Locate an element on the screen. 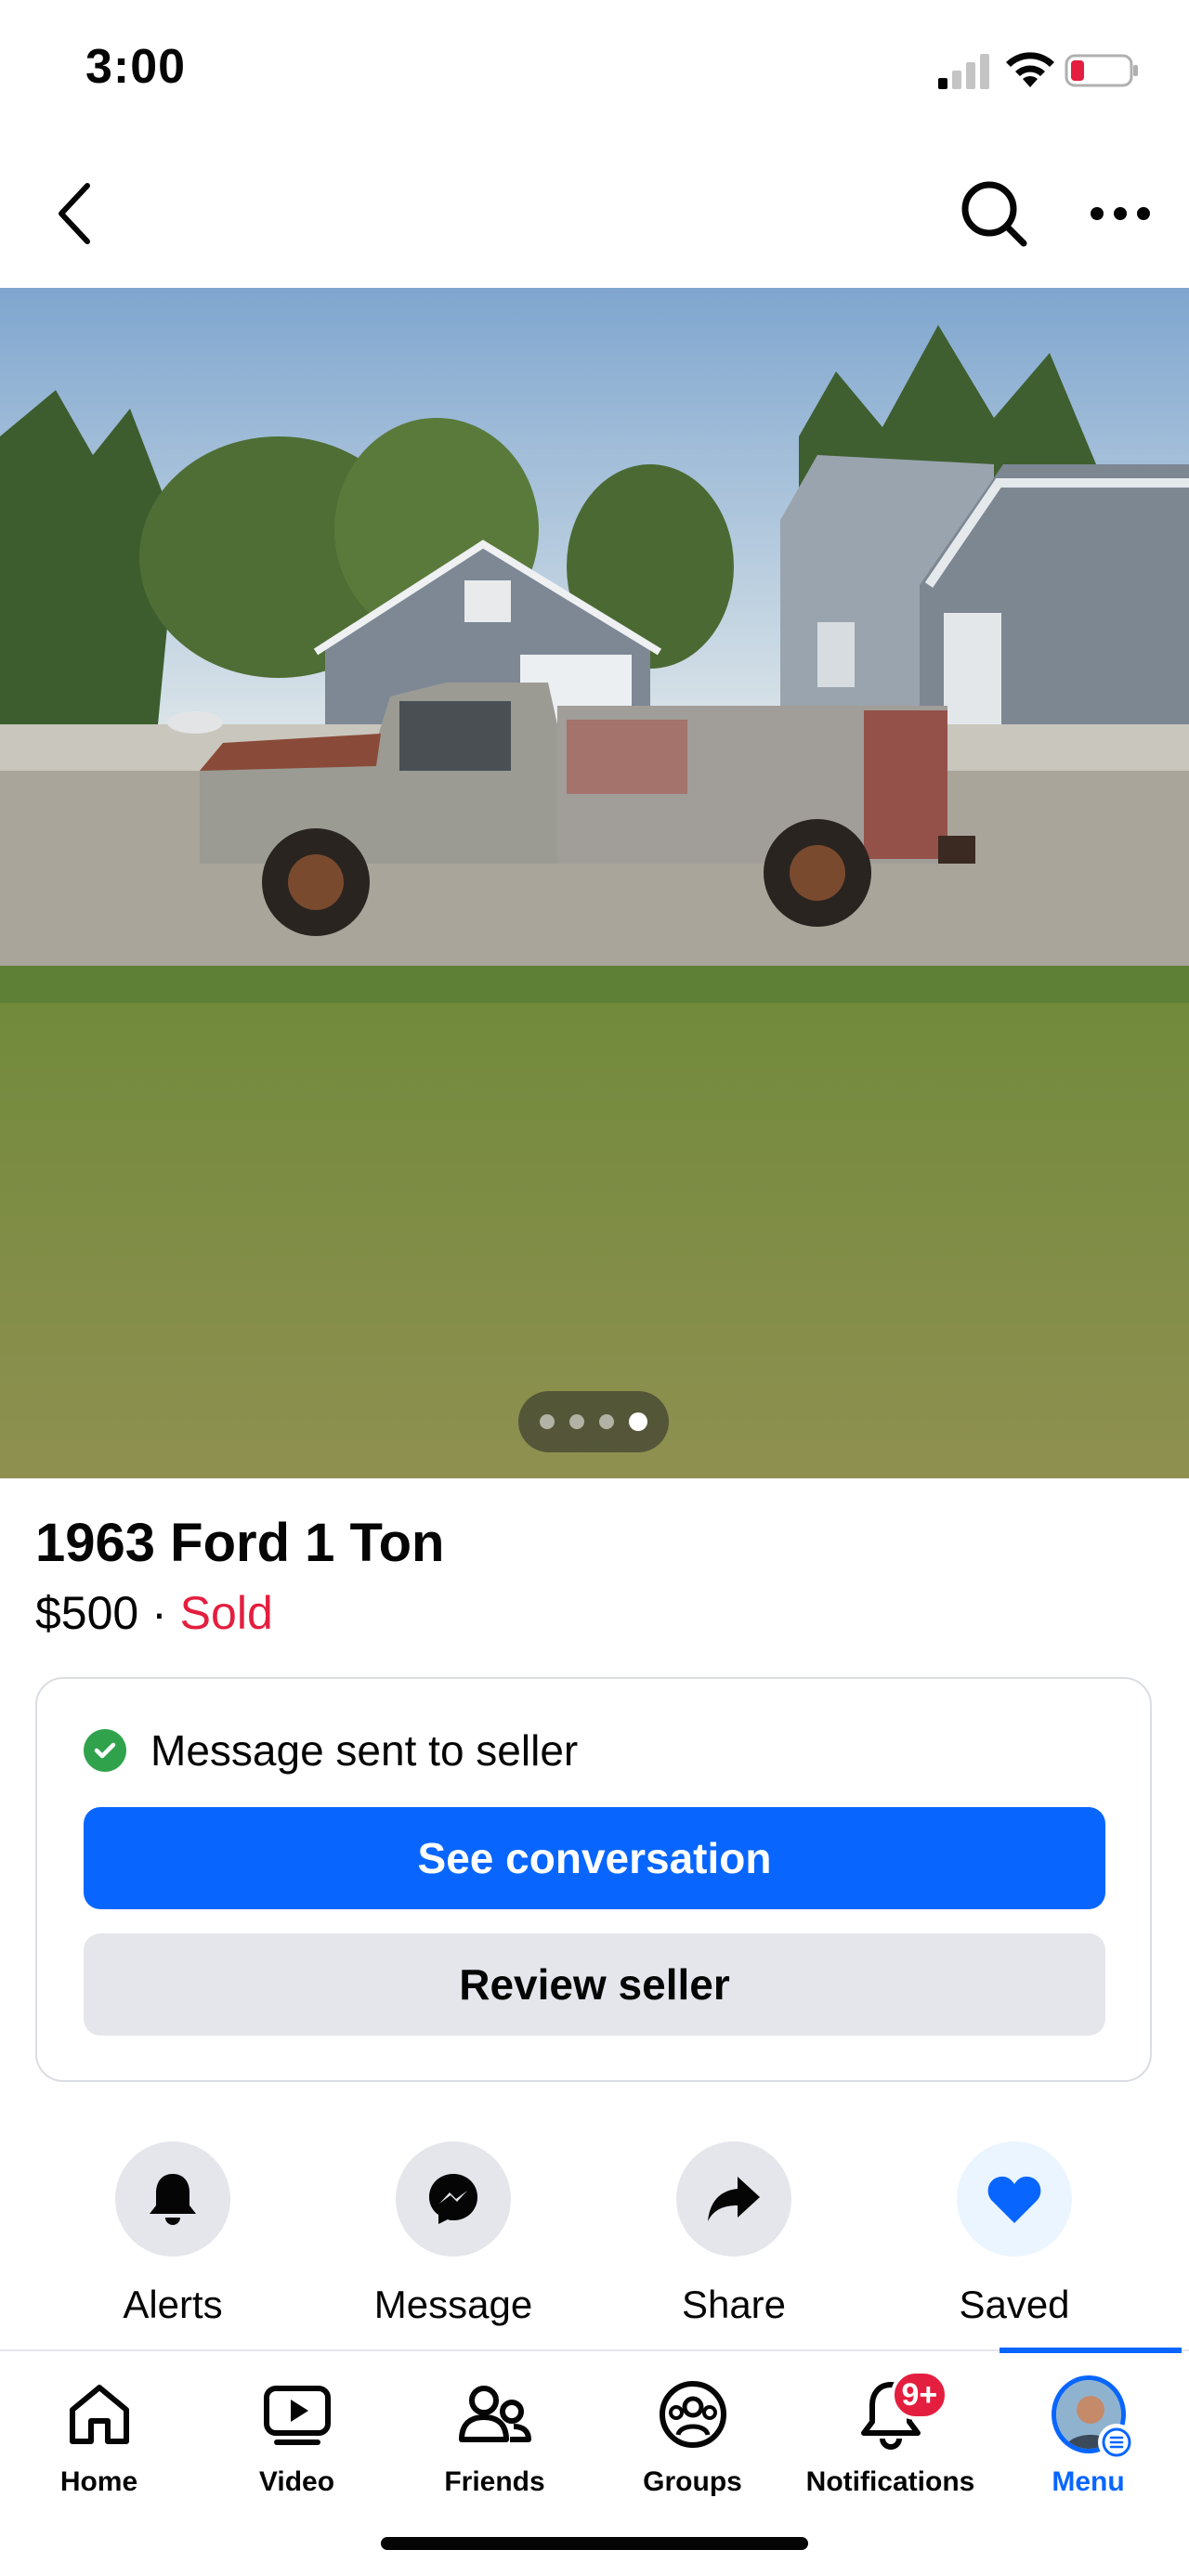  alerts-action-circle is located at coordinates (172, 2199).